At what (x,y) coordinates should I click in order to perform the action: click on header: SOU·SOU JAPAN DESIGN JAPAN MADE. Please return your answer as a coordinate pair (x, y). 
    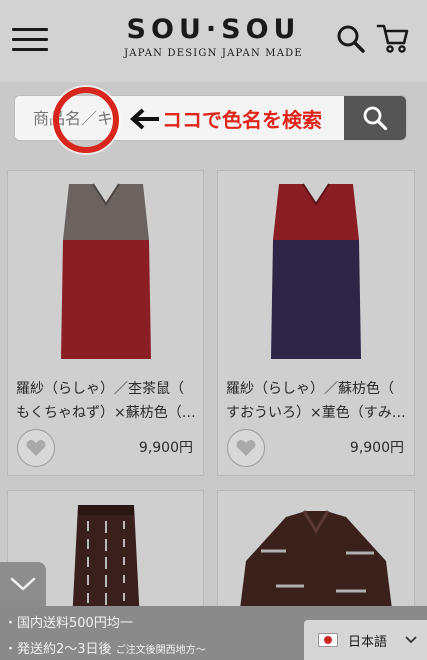
    Looking at the image, I should click on (213, 41).